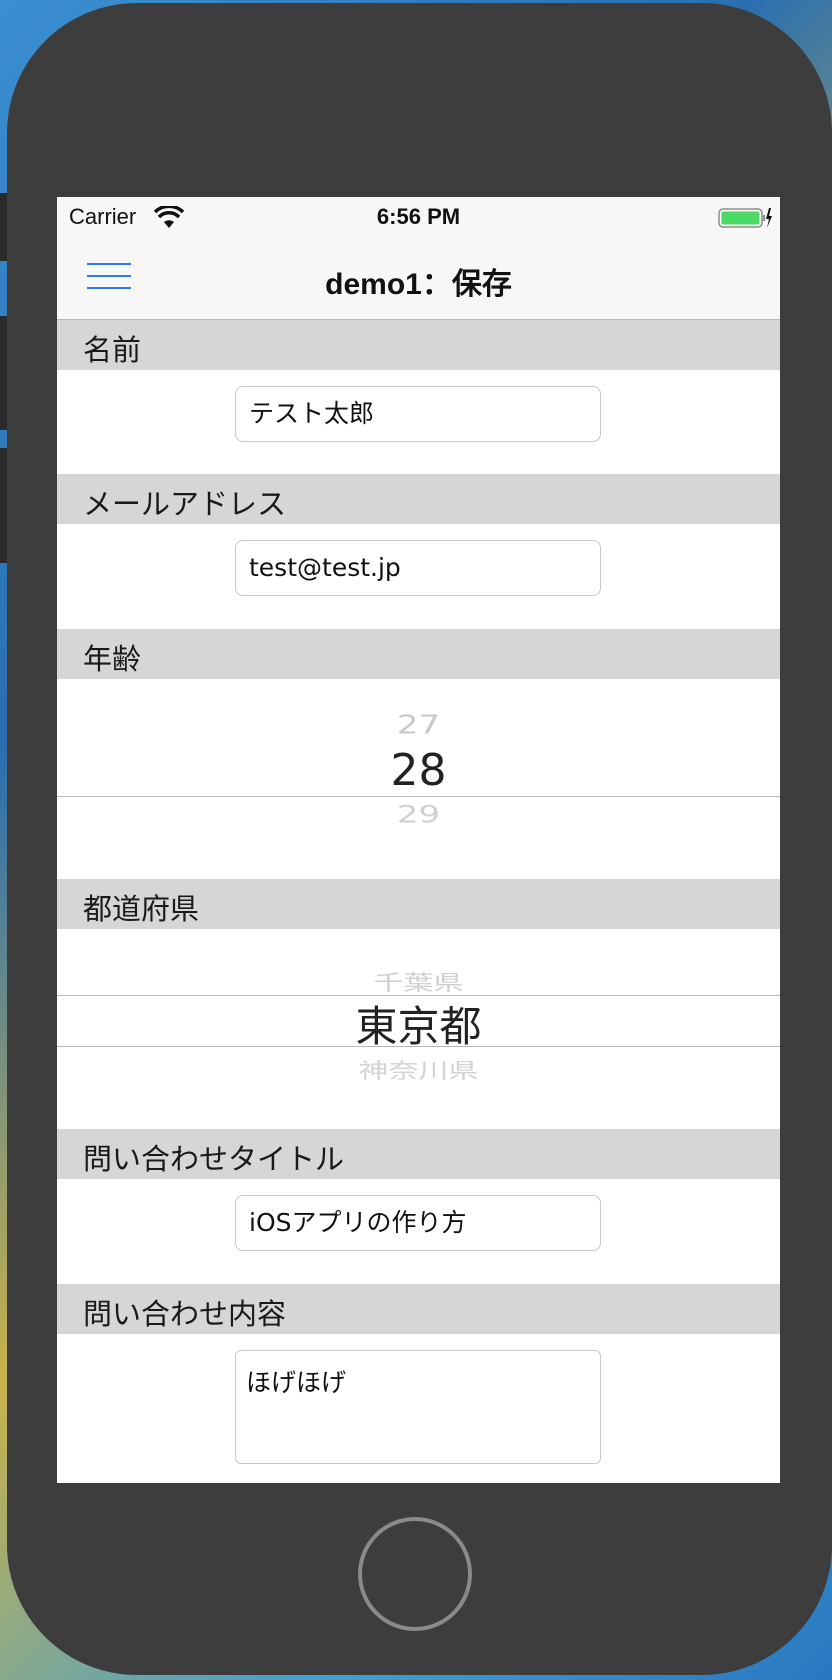 The height and width of the screenshot is (1680, 832). What do you see at coordinates (418, 1223) in the screenshot?
I see `inquiry-title-field: iOSアプリの作り方` at bounding box center [418, 1223].